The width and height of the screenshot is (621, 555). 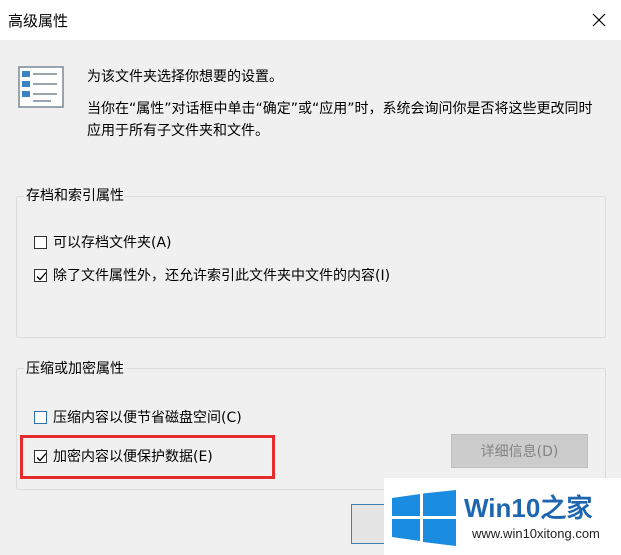 What do you see at coordinates (38, 21) in the screenshot?
I see `window-title: 高级属性` at bounding box center [38, 21].